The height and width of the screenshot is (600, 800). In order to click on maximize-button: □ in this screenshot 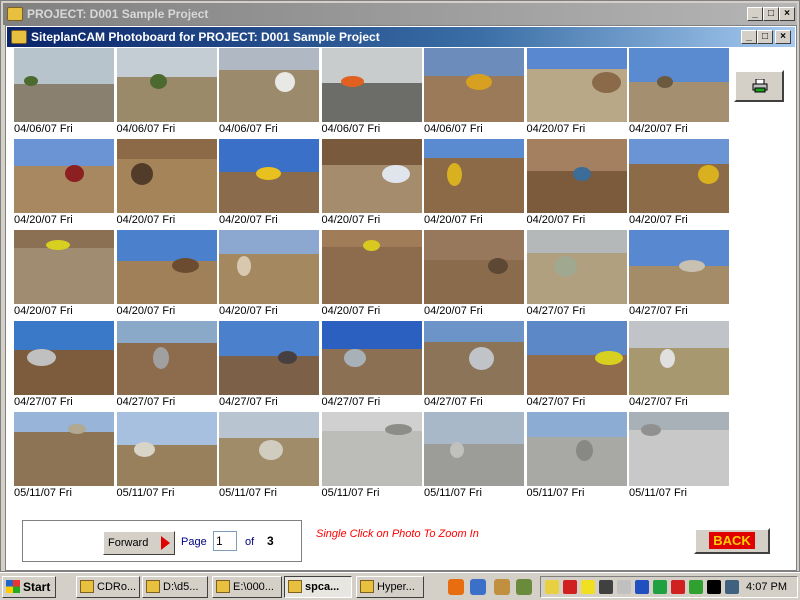, I will do `click(771, 14)`.